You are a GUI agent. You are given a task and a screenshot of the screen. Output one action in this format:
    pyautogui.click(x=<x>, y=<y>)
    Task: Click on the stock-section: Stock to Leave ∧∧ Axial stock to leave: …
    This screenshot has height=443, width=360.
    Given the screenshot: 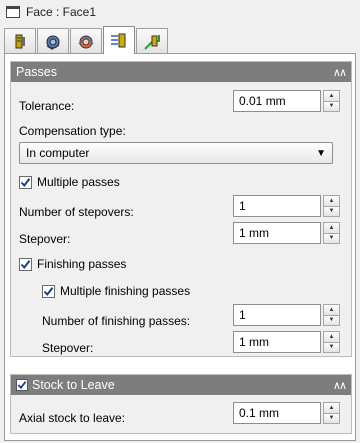 What is the action you would take?
    pyautogui.click(x=181, y=404)
    